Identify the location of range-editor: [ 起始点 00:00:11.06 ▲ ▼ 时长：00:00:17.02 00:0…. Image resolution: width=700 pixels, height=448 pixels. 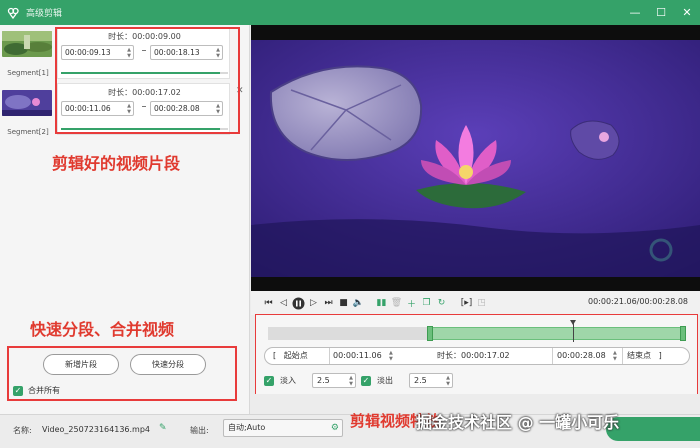
(477, 356).